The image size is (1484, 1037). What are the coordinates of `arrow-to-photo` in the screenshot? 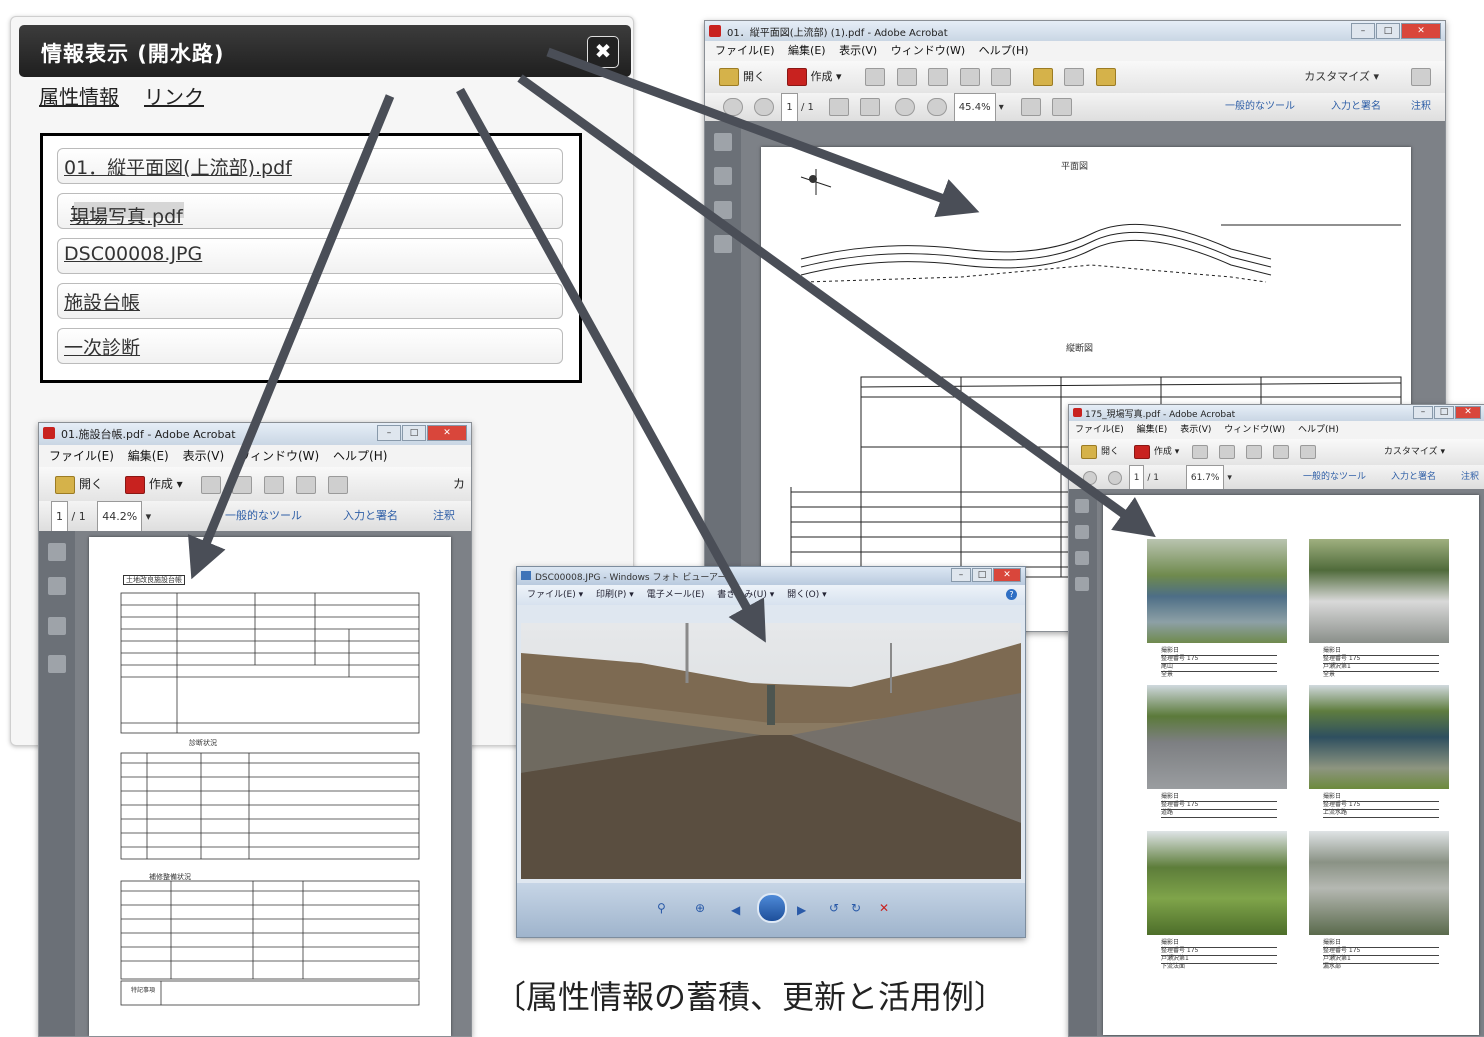 It's located at (611, 365).